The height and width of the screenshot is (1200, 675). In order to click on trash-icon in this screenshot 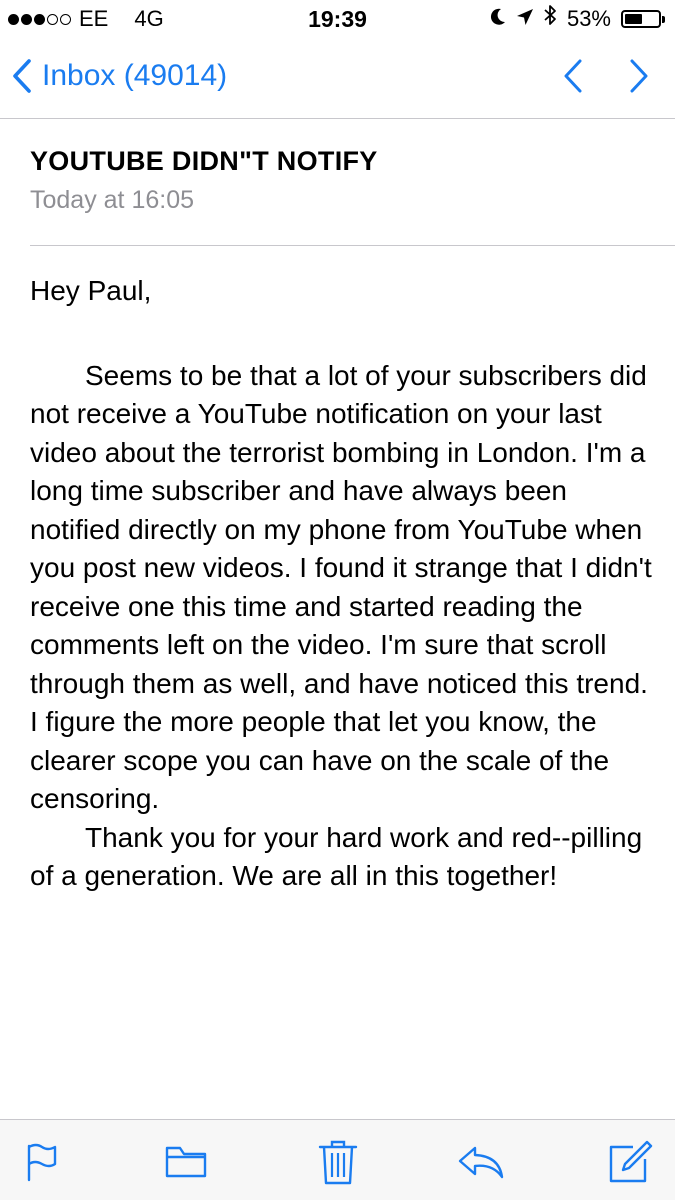, I will do `click(338, 1162)`.